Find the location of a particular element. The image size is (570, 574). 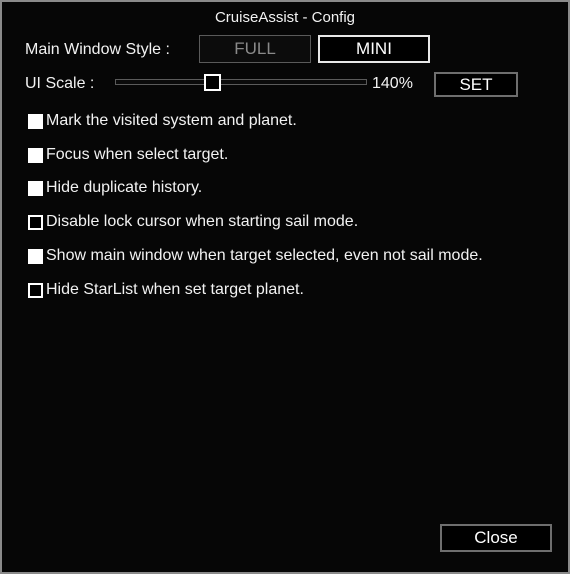

checkbox-focus-target is located at coordinates (35, 155).